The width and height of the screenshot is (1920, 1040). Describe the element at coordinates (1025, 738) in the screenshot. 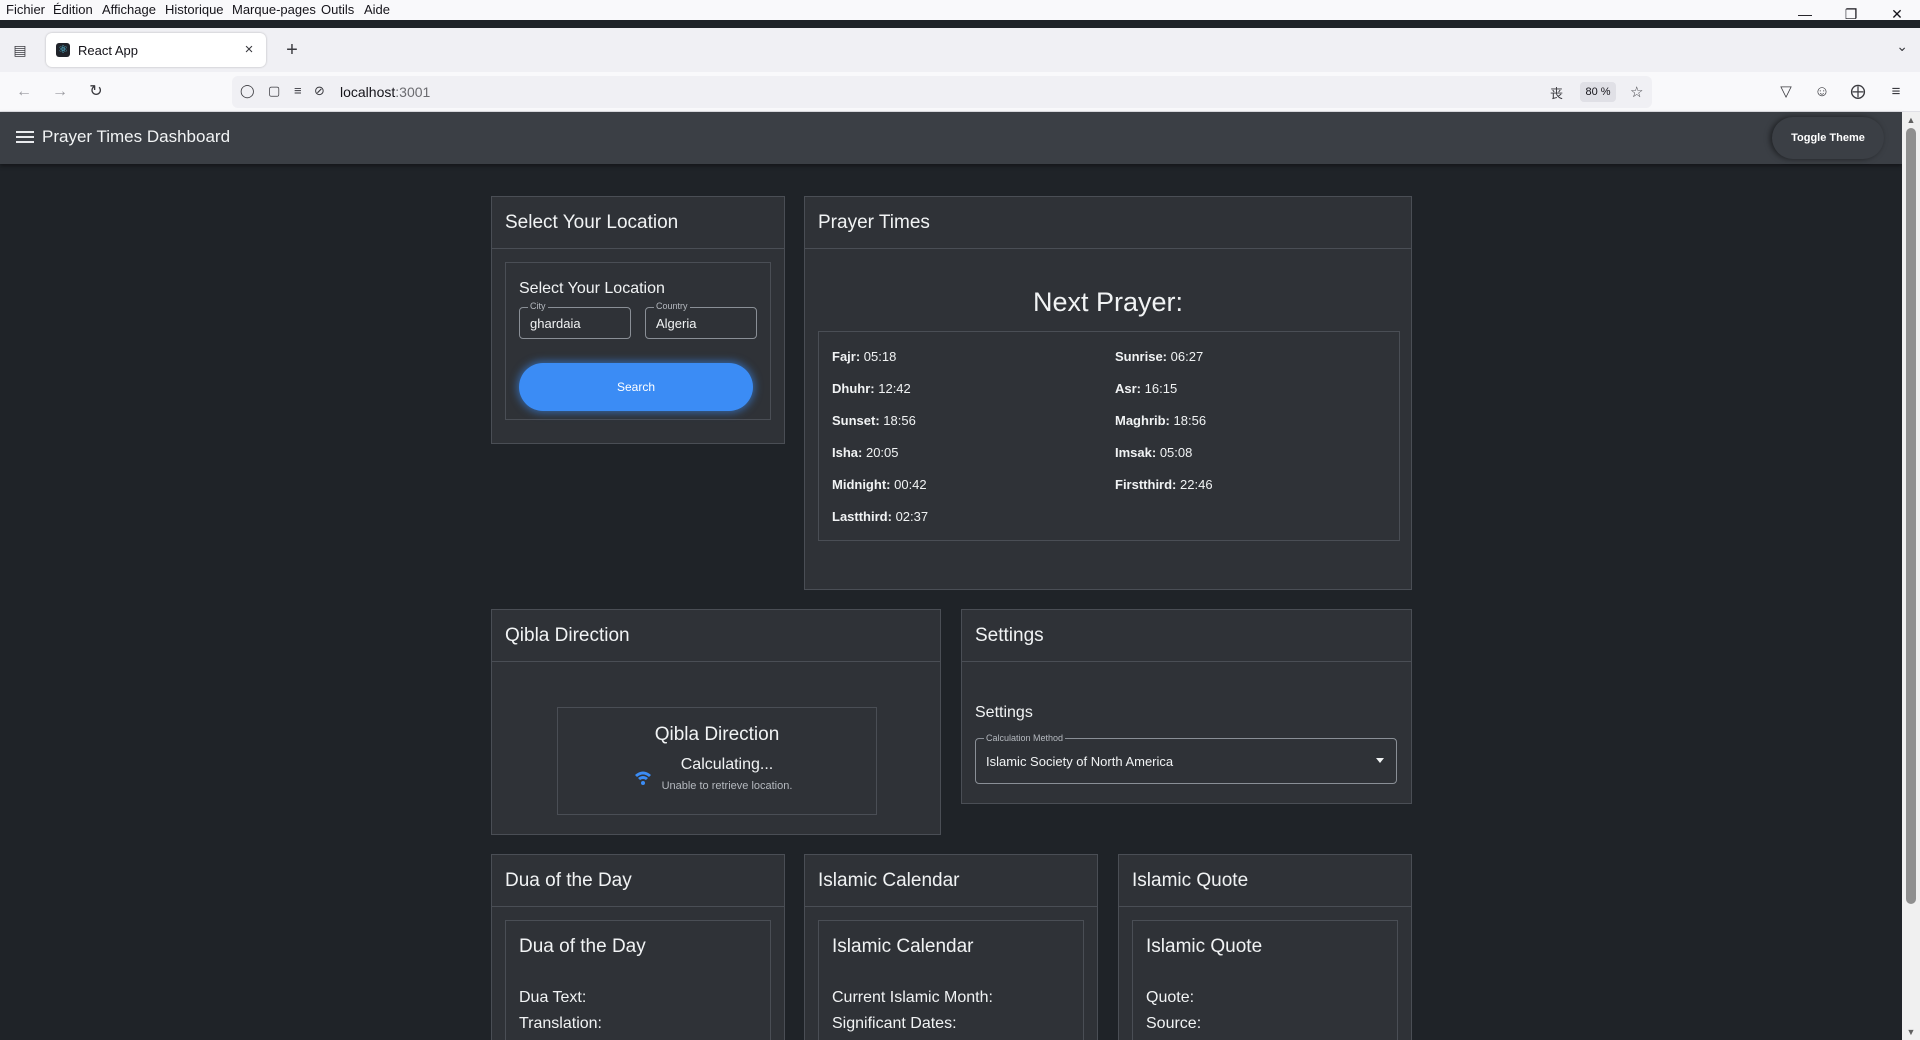

I see `calculation-method-label: Calculation Method` at that location.